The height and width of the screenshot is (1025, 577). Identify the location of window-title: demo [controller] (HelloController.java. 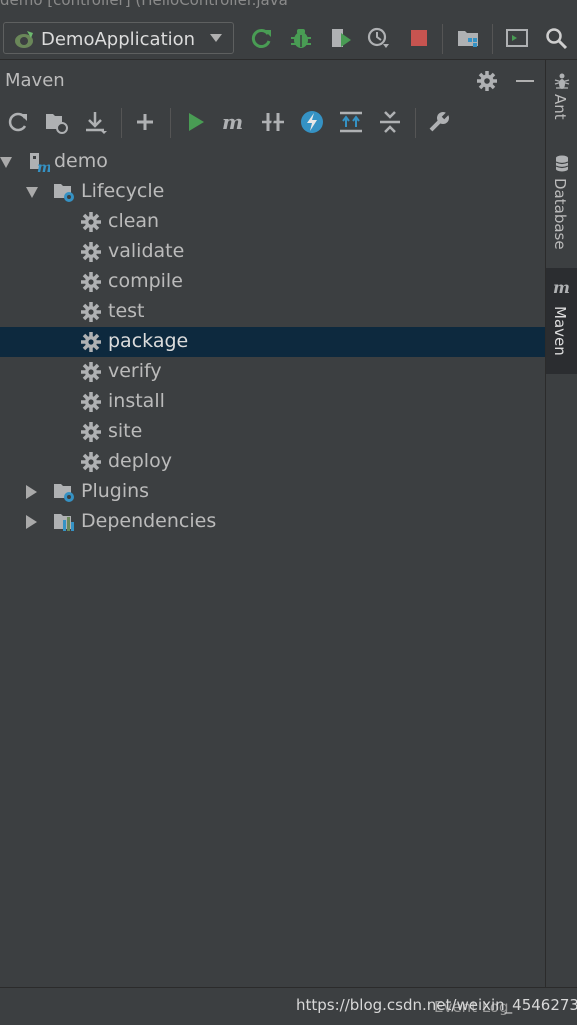
(288, 7).